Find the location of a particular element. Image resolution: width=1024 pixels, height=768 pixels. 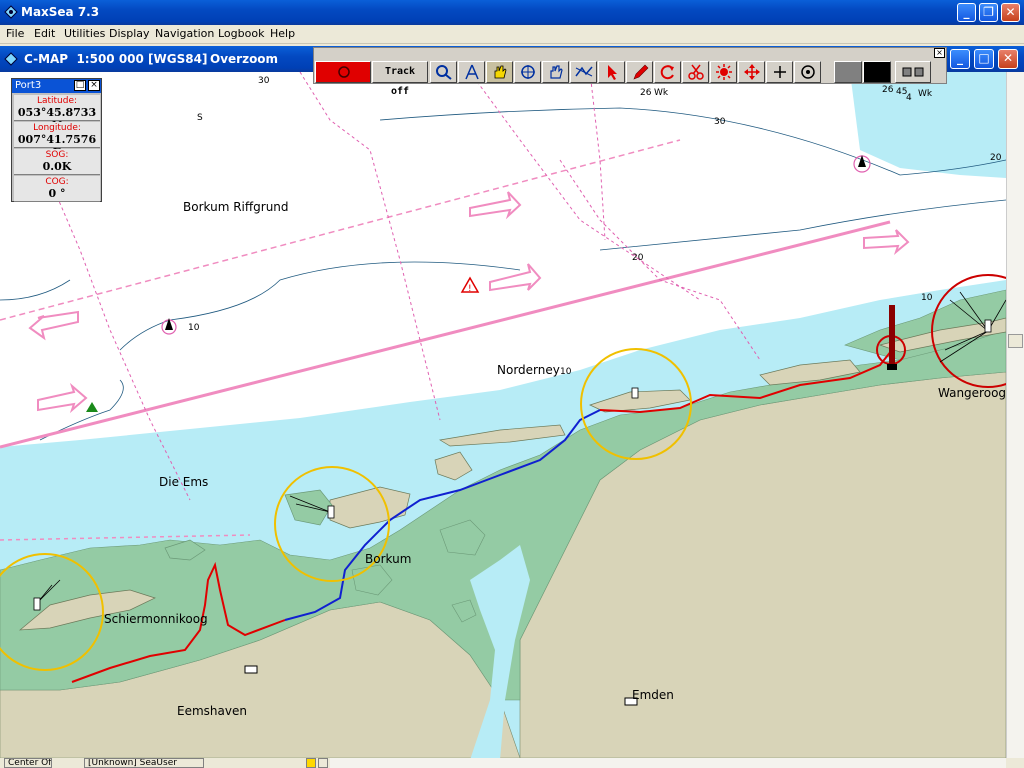

toolbar-grip is located at coordinates (630, 54).